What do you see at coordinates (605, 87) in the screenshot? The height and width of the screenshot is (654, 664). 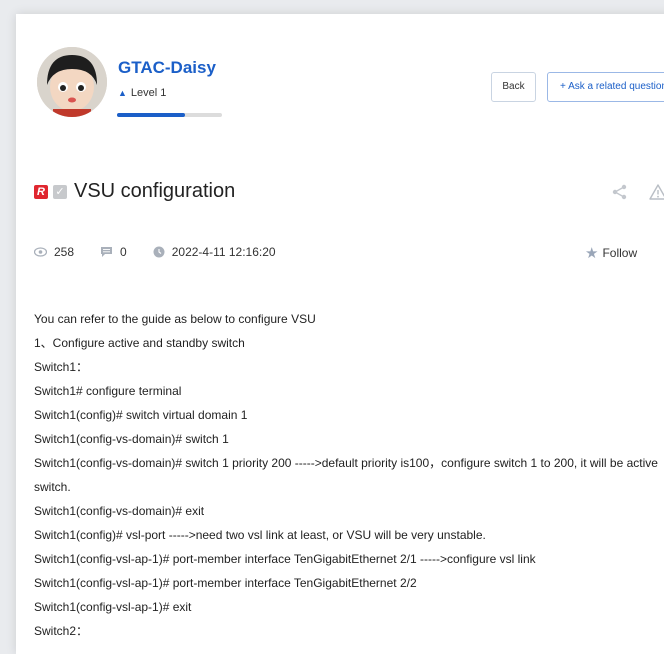 I see `ask-related-question-button: + Ask a related question` at bounding box center [605, 87].